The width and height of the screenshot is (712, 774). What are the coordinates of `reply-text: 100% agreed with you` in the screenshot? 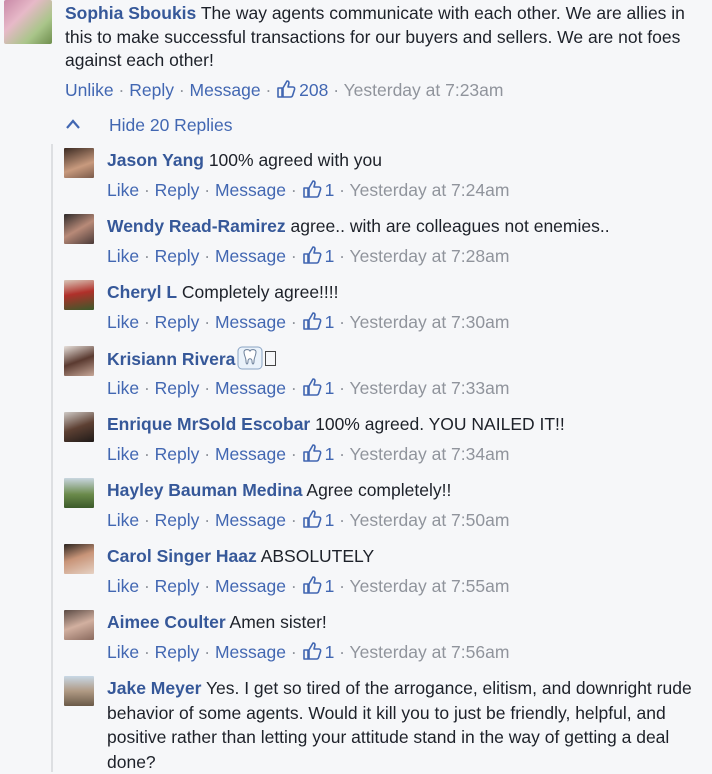 It's located at (295, 160).